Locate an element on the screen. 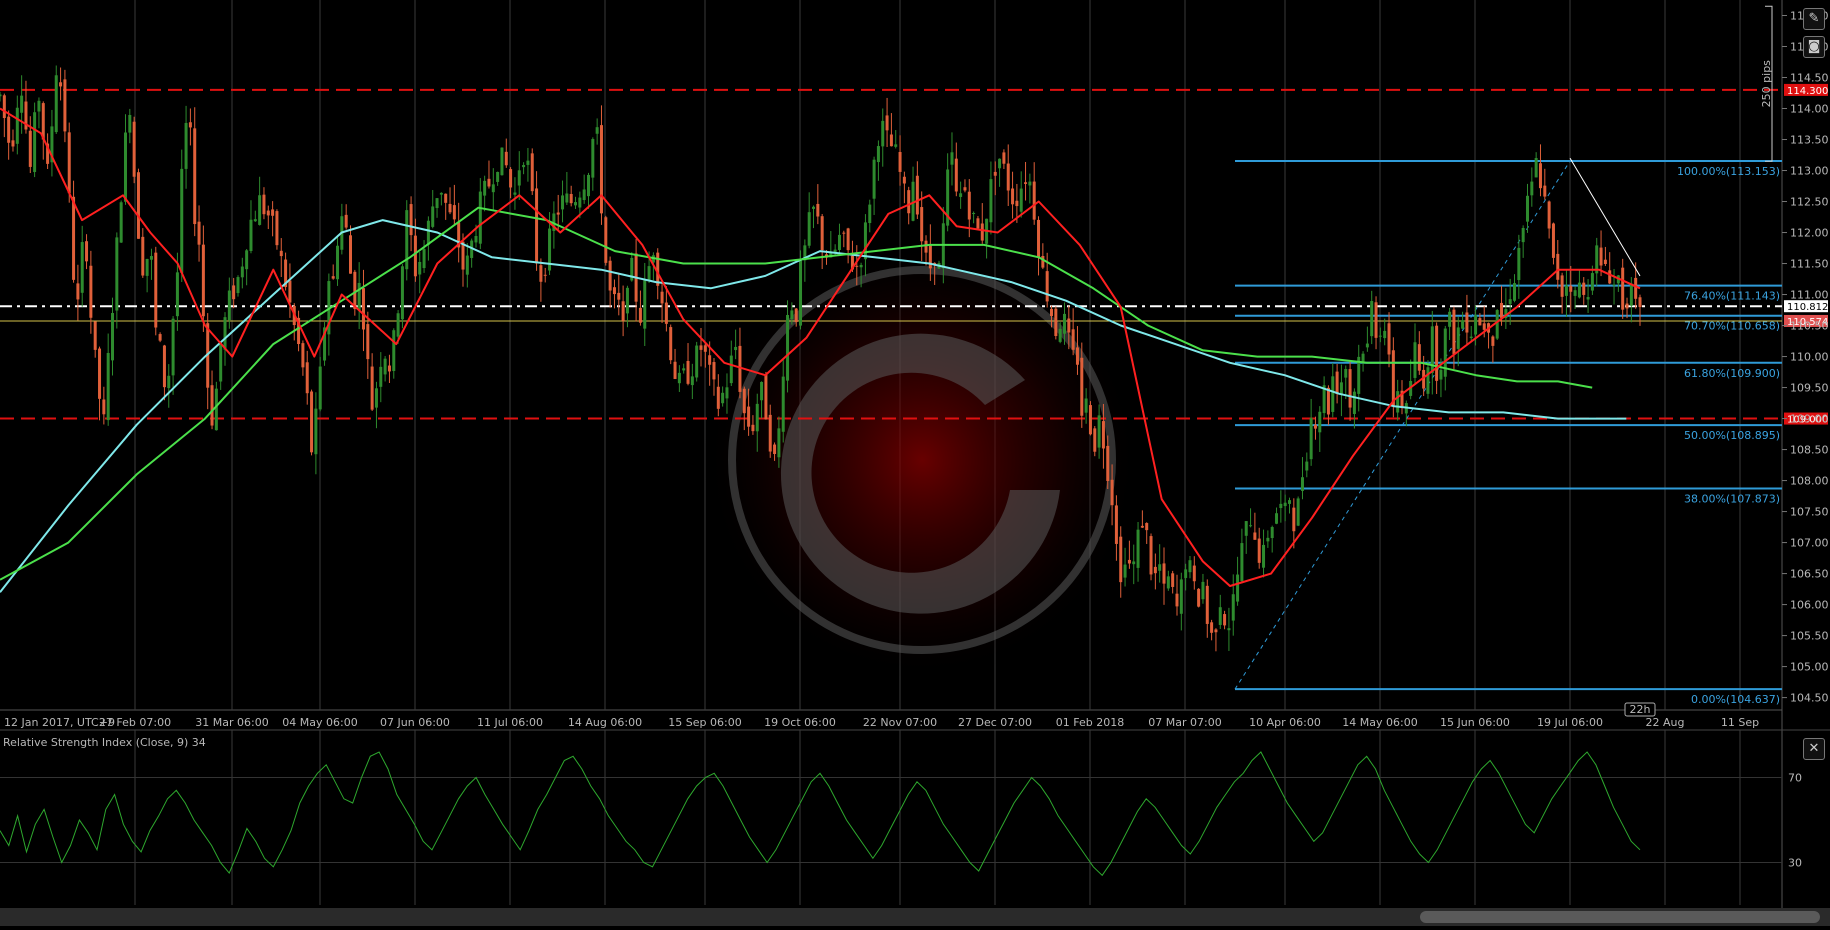 Image resolution: width=1830 pixels, height=930 pixels. scrollbar-thumb is located at coordinates (1620, 917).